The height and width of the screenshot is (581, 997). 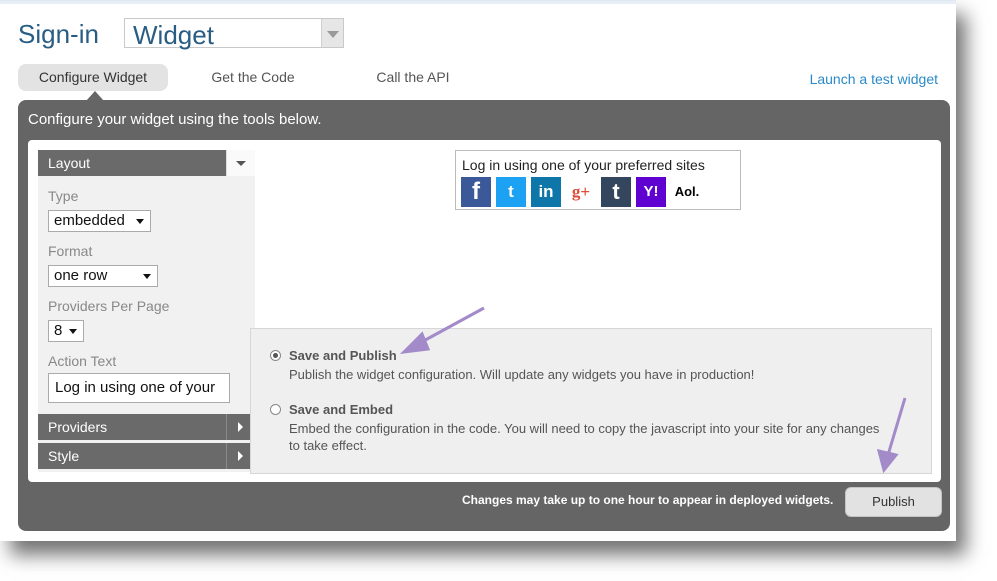 What do you see at coordinates (109, 306) in the screenshot?
I see `providers-per-page-label: Providers Per Page` at bounding box center [109, 306].